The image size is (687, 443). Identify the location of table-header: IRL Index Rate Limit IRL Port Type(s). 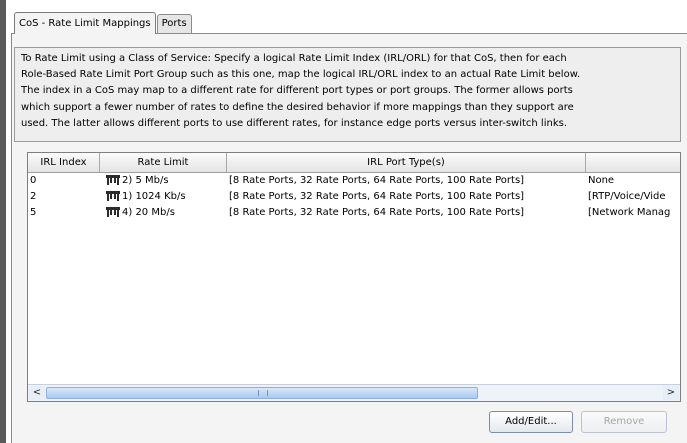
(354, 163).